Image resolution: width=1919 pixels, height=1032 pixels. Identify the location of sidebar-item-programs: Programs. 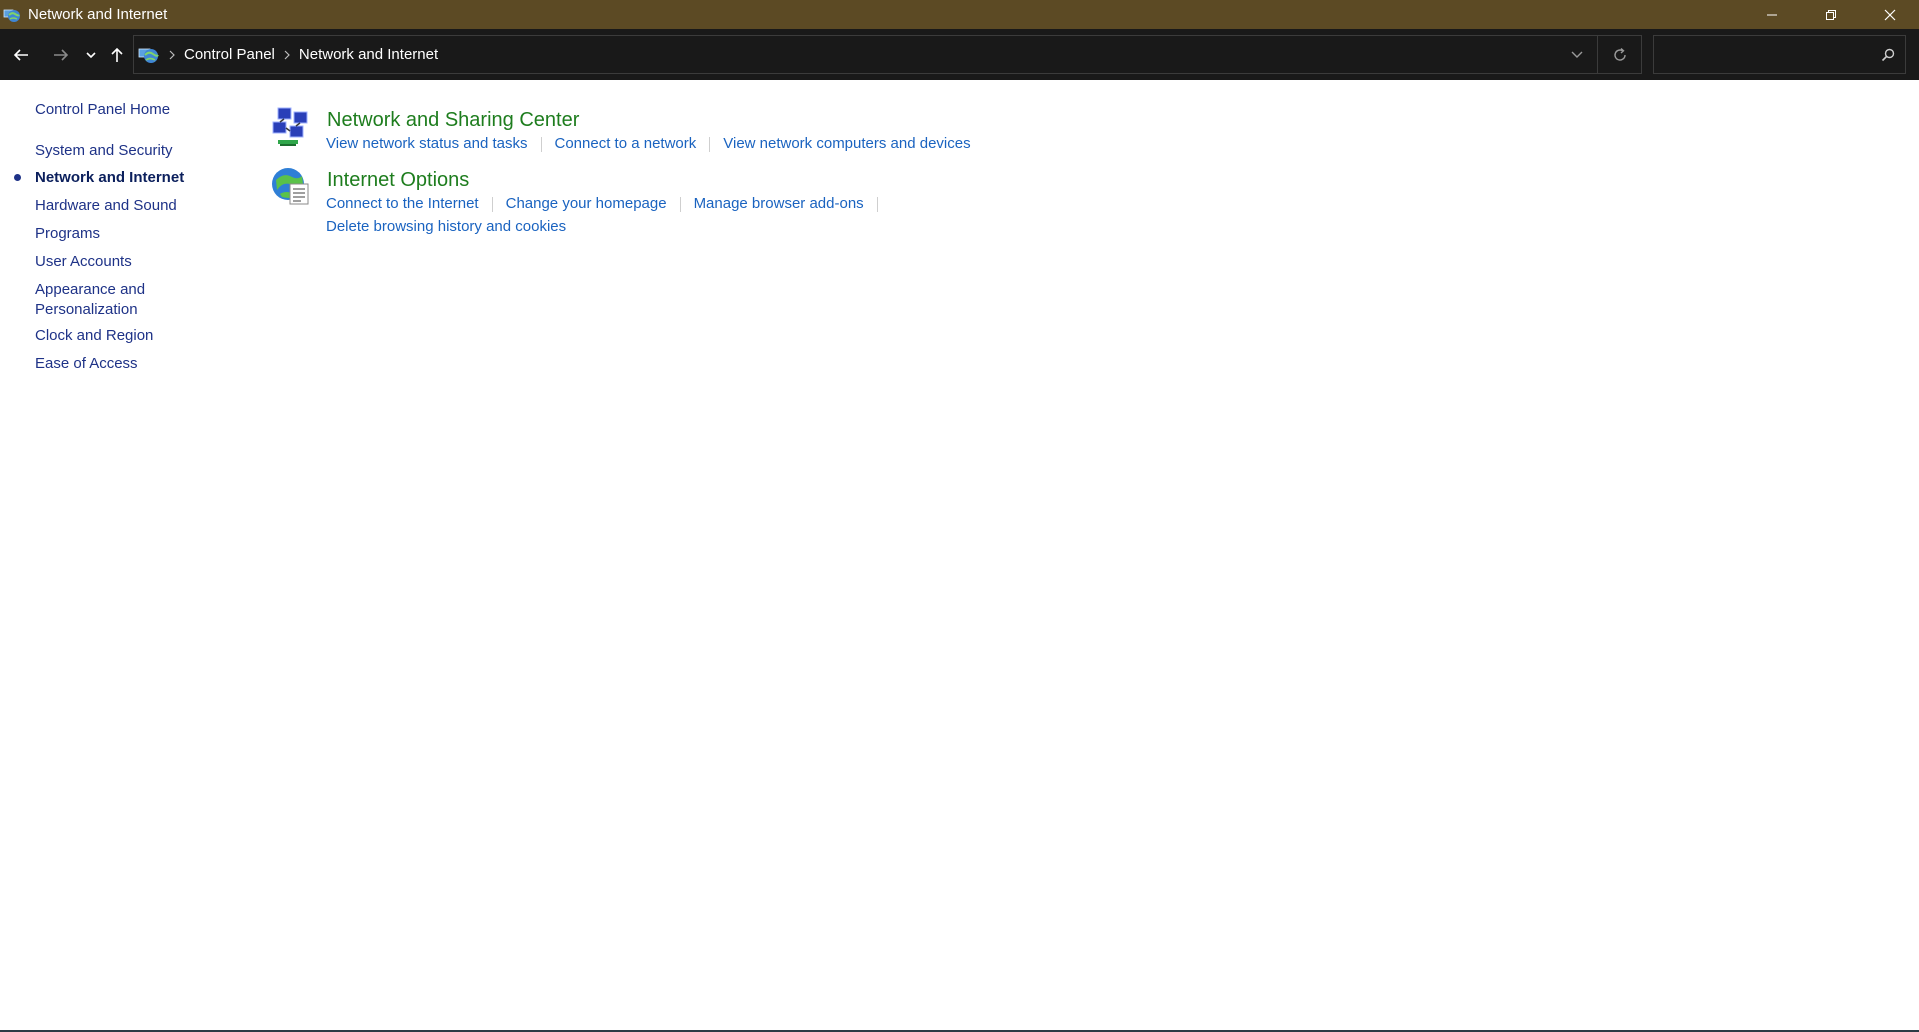
(67, 234).